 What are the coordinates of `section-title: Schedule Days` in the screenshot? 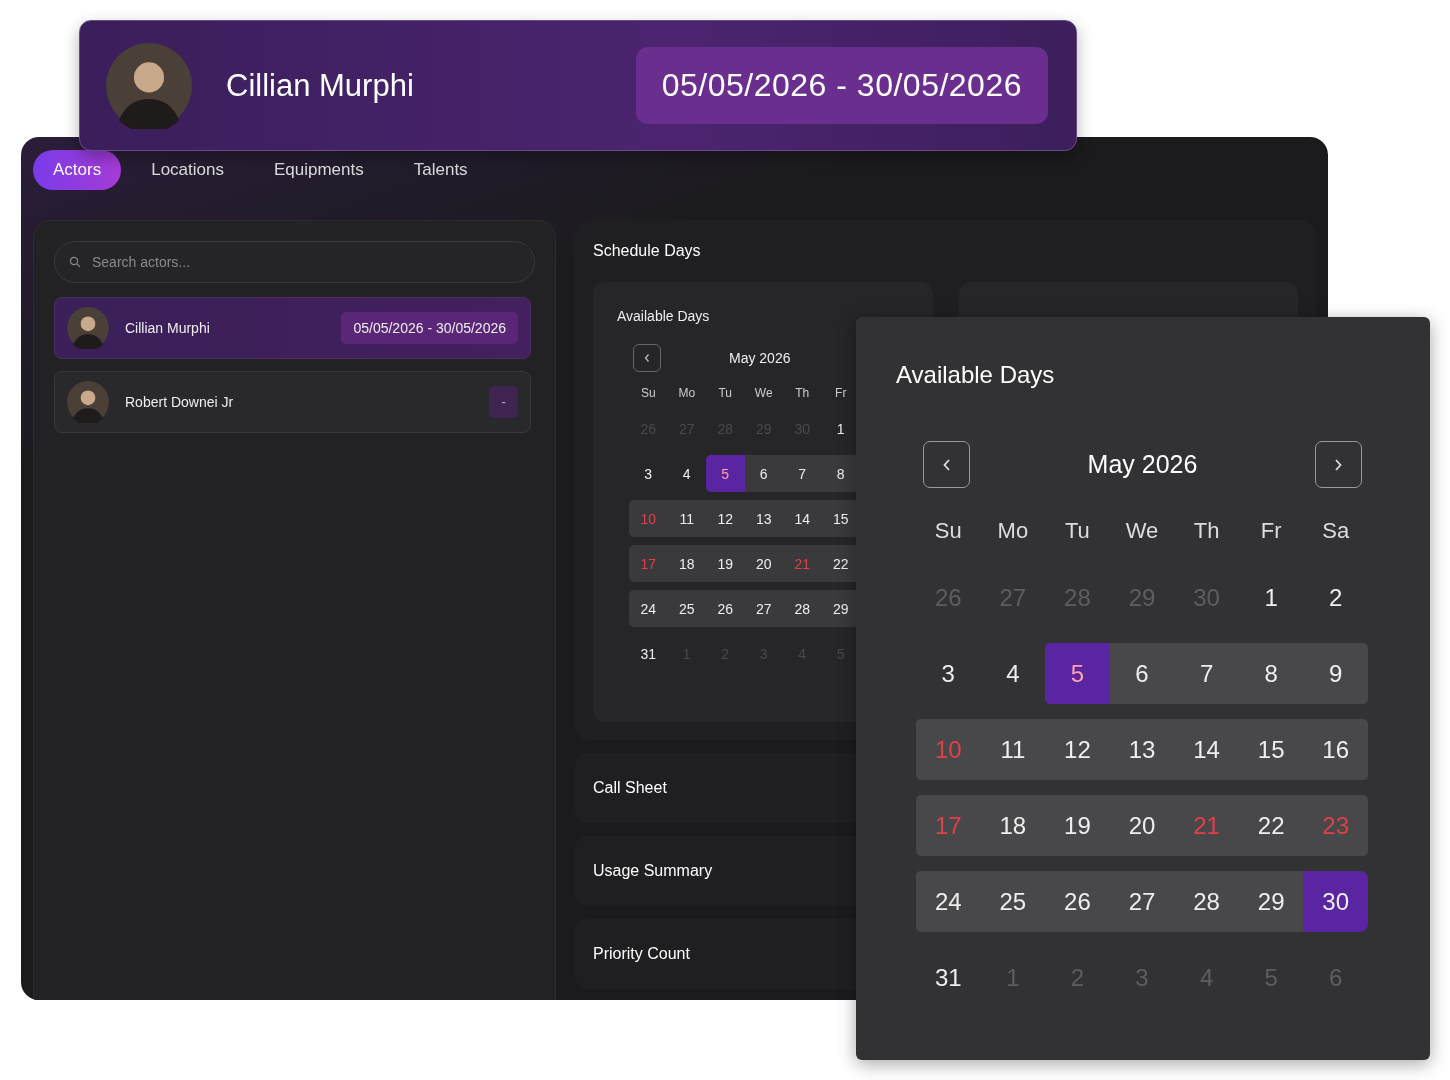 It's located at (647, 251).